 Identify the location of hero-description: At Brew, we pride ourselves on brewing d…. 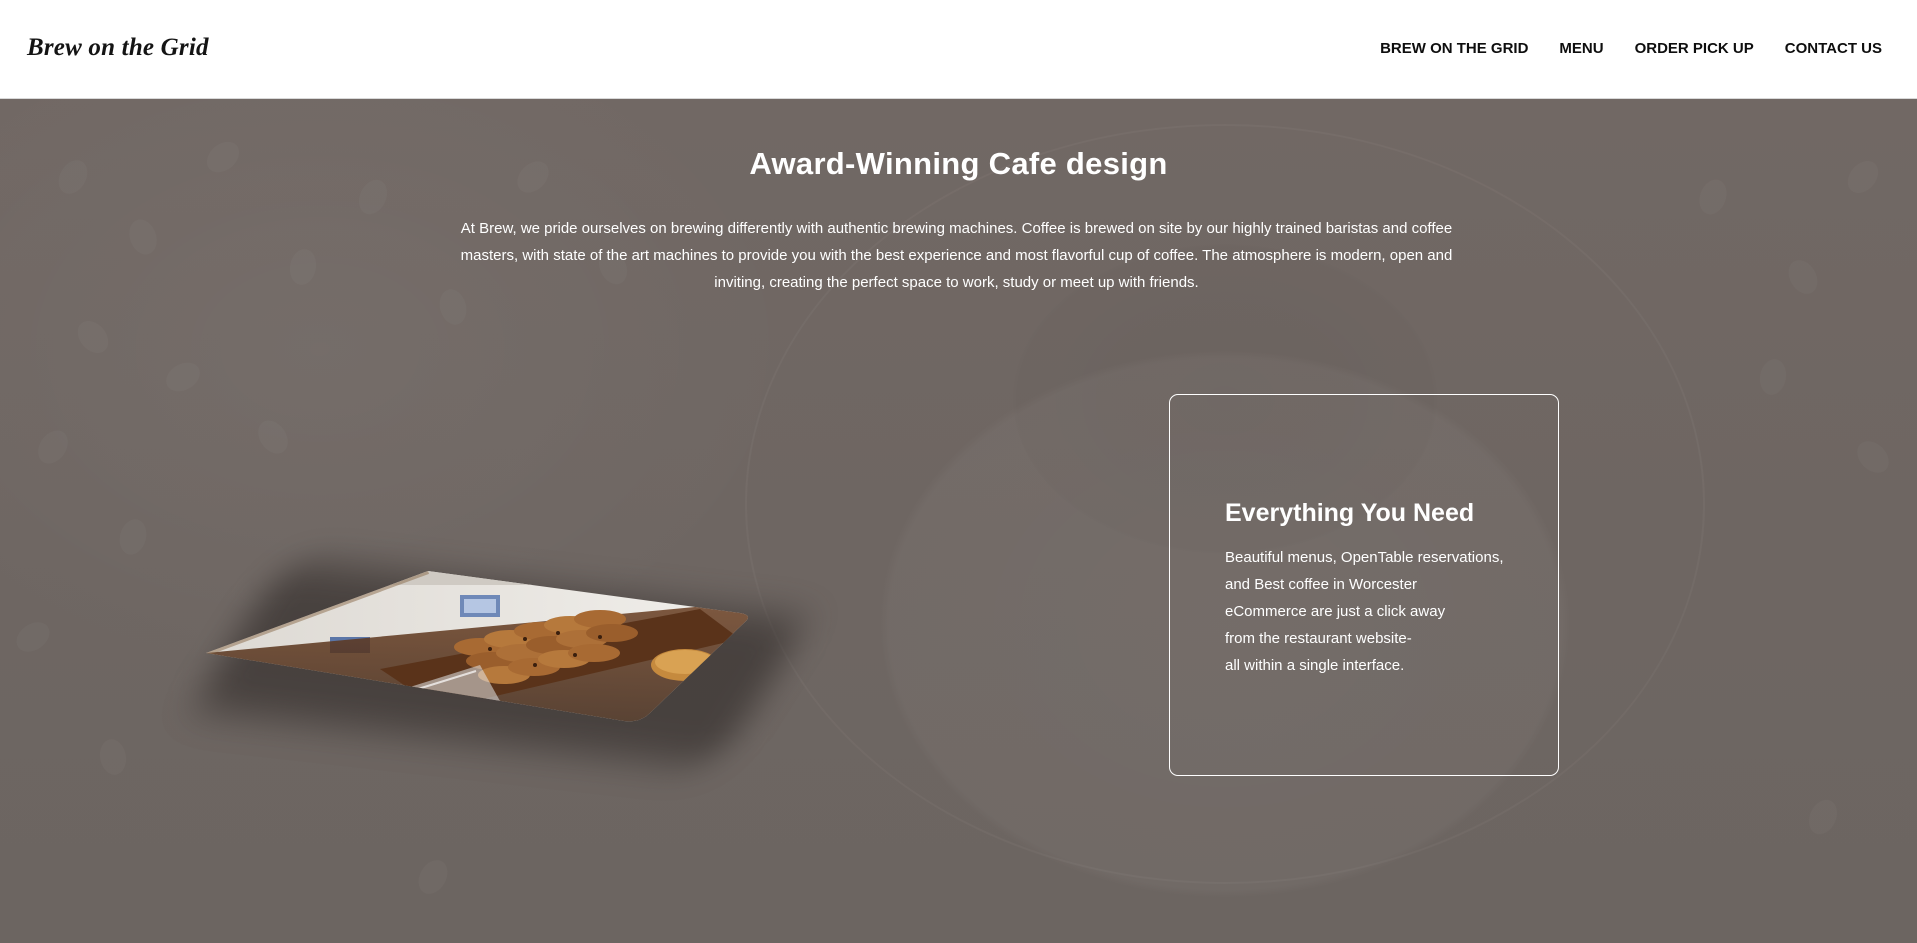
(956, 255).